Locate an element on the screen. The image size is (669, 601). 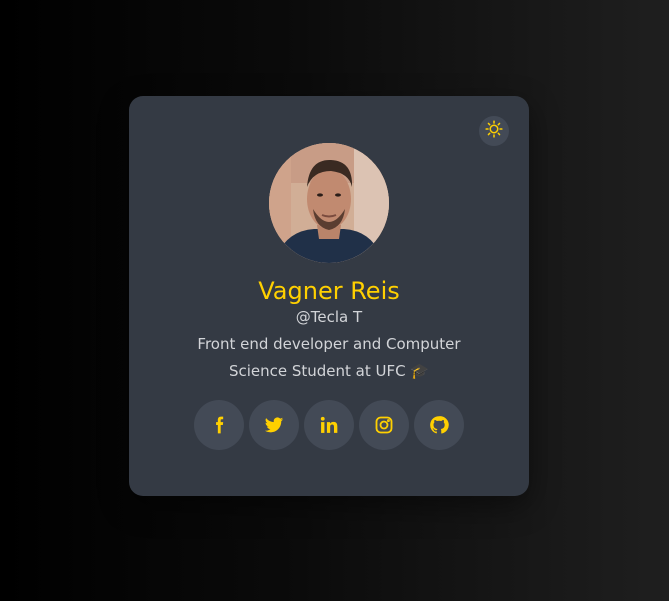
profile-handle: @Tecla T is located at coordinates (329, 317).